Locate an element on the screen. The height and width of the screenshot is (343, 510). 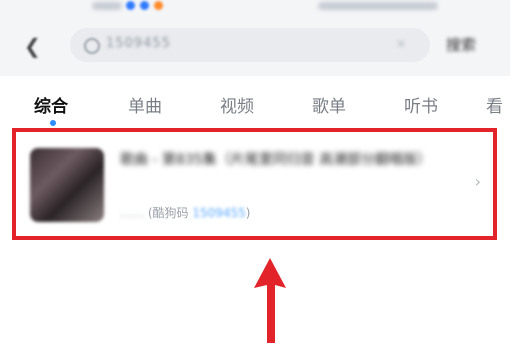
active-tab-indicator is located at coordinates (53, 123).